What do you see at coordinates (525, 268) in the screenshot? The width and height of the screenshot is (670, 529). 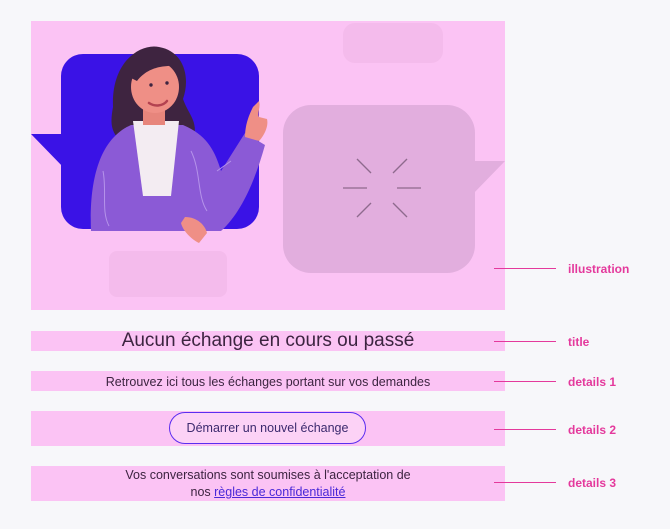 I see `leader-illustration` at bounding box center [525, 268].